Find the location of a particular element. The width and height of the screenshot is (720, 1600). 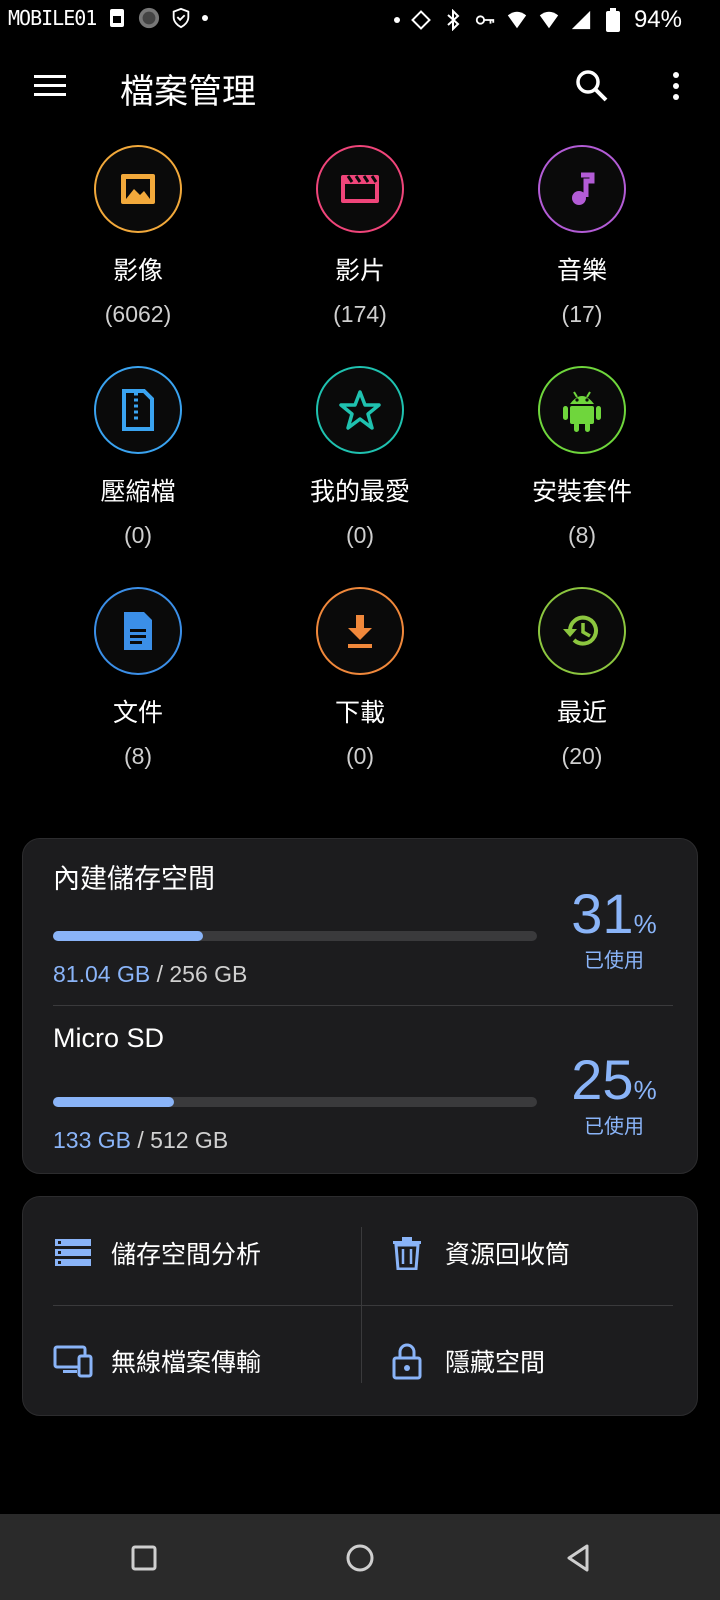

storage-percent: 25% 已使用 is located at coordinates (614, 1093).